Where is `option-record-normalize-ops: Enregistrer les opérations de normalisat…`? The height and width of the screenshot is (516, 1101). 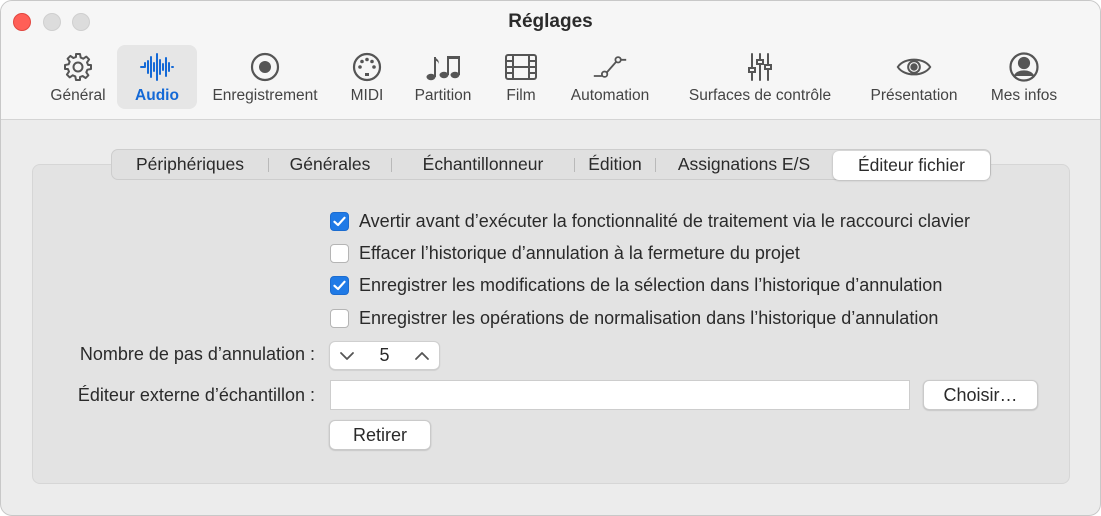
option-record-normalize-ops: Enregistrer les opérations de normalisat… is located at coordinates (634, 318).